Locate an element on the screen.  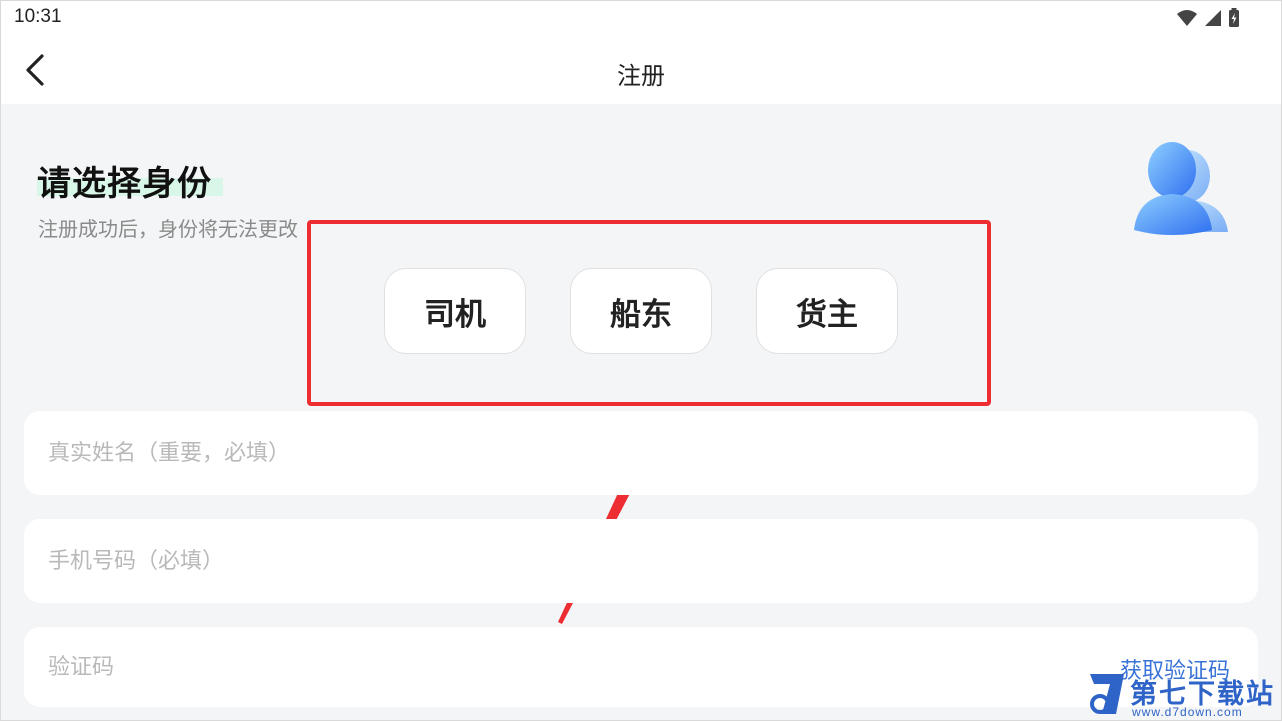
watermark-url: www.d7down.com is located at coordinates (1187, 712).